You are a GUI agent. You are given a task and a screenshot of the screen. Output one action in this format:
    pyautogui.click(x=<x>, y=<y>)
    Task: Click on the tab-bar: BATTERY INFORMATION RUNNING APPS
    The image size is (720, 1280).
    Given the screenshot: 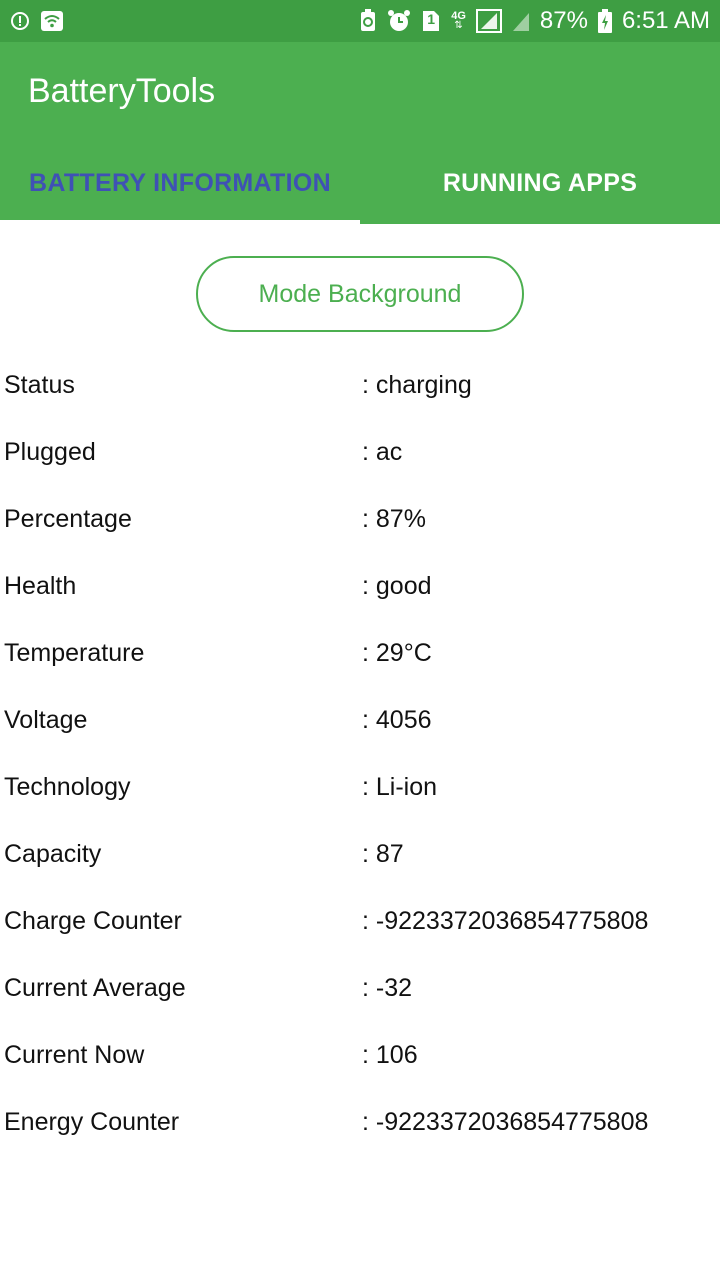 What is the action you would take?
    pyautogui.click(x=360, y=183)
    